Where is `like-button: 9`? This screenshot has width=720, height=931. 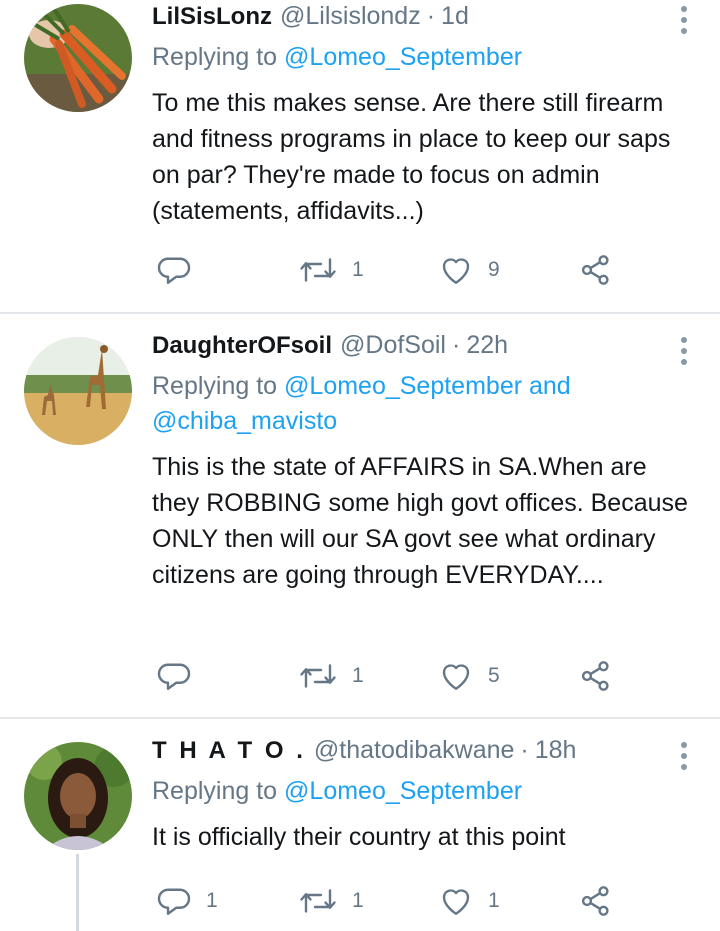
like-button: 9 is located at coordinates (469, 270).